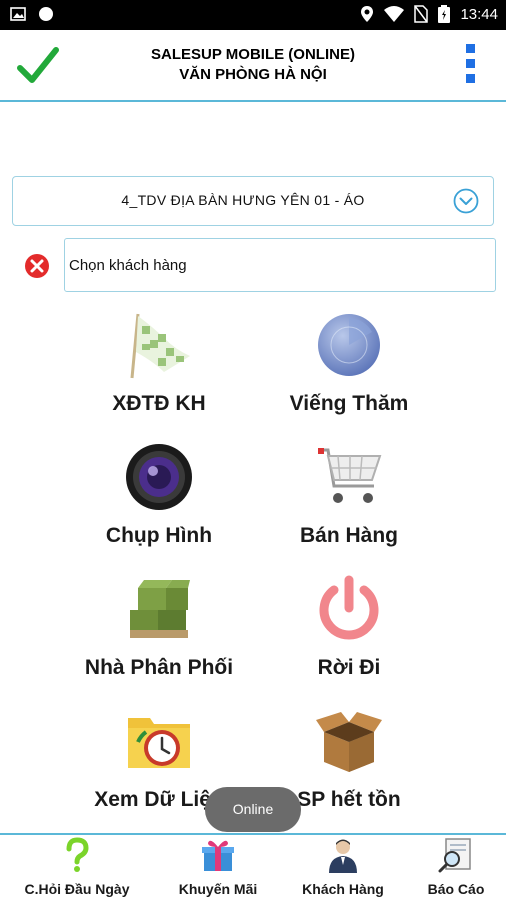  What do you see at coordinates (253, 809) in the screenshot?
I see `status-toast: Online` at bounding box center [253, 809].